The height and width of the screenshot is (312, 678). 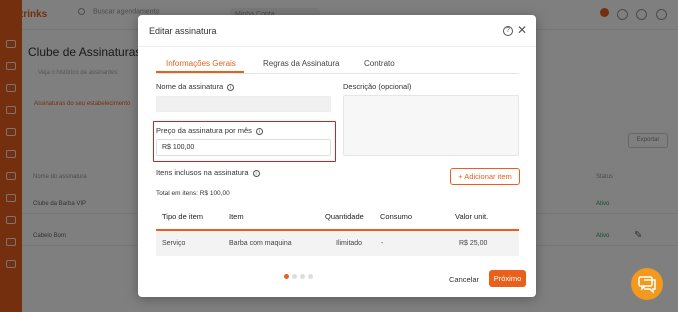 What do you see at coordinates (473, 243) in the screenshot?
I see `cell-unit-value: R$ 25,00` at bounding box center [473, 243].